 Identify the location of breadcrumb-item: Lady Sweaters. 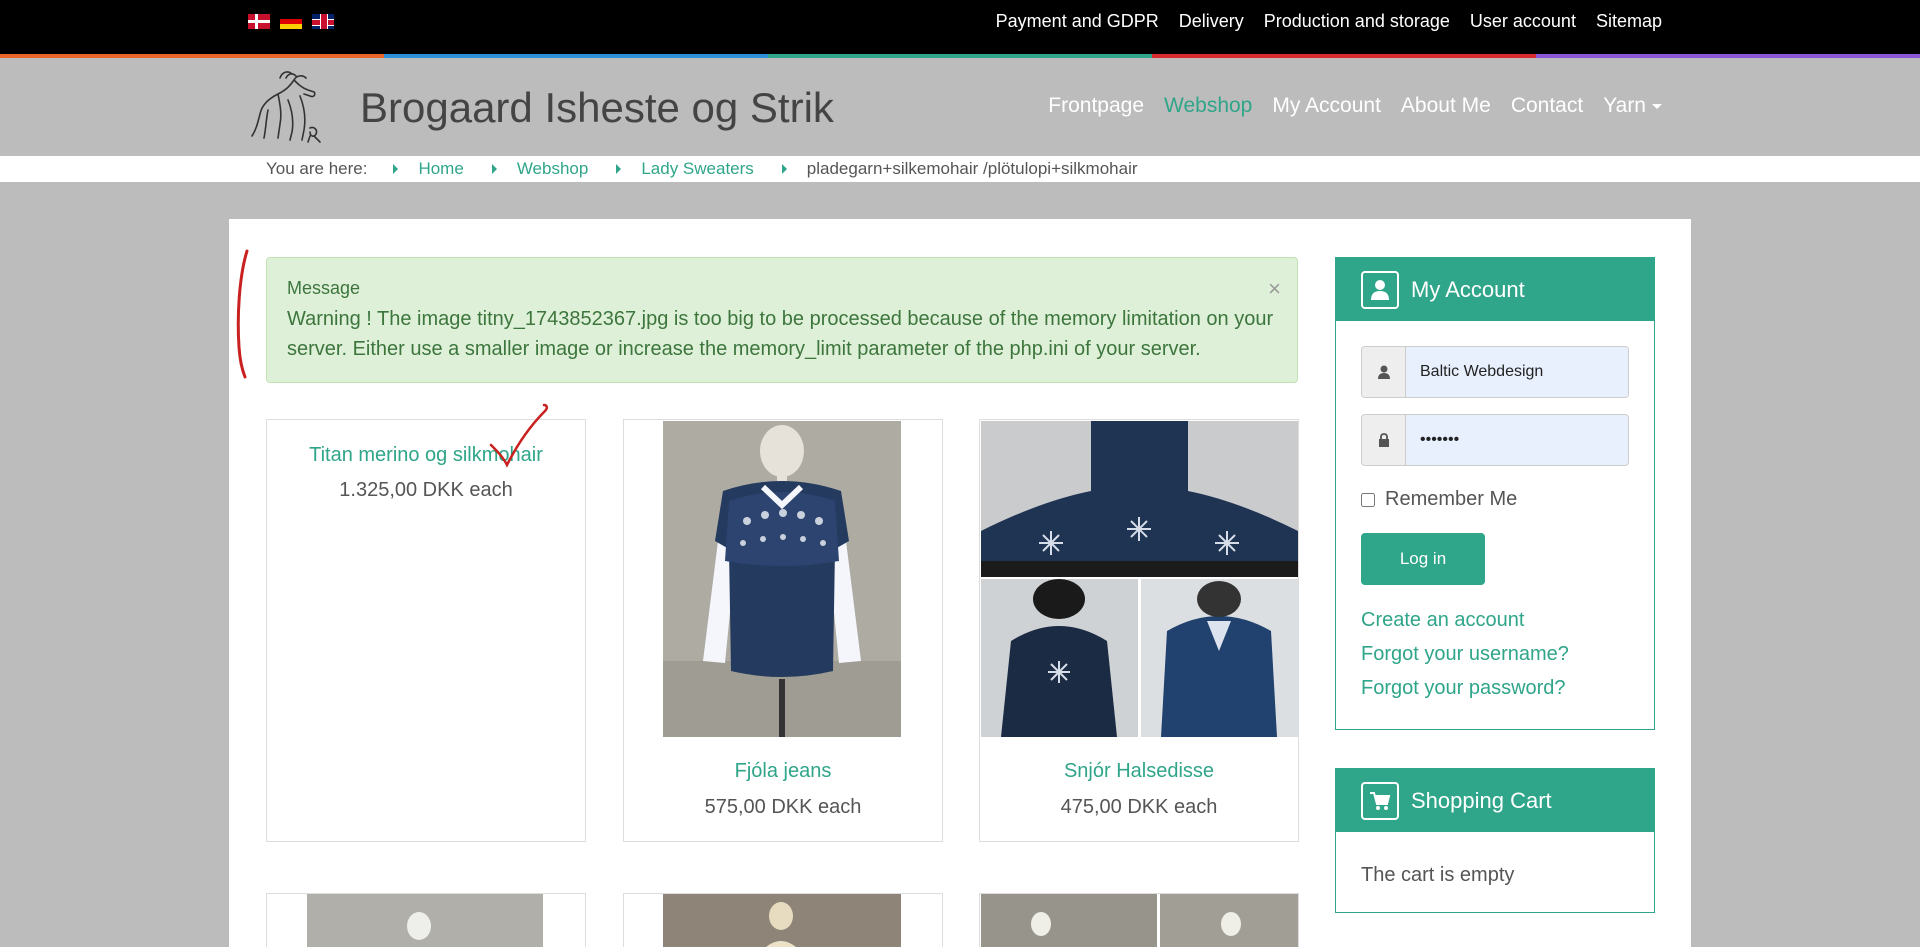
(685, 169).